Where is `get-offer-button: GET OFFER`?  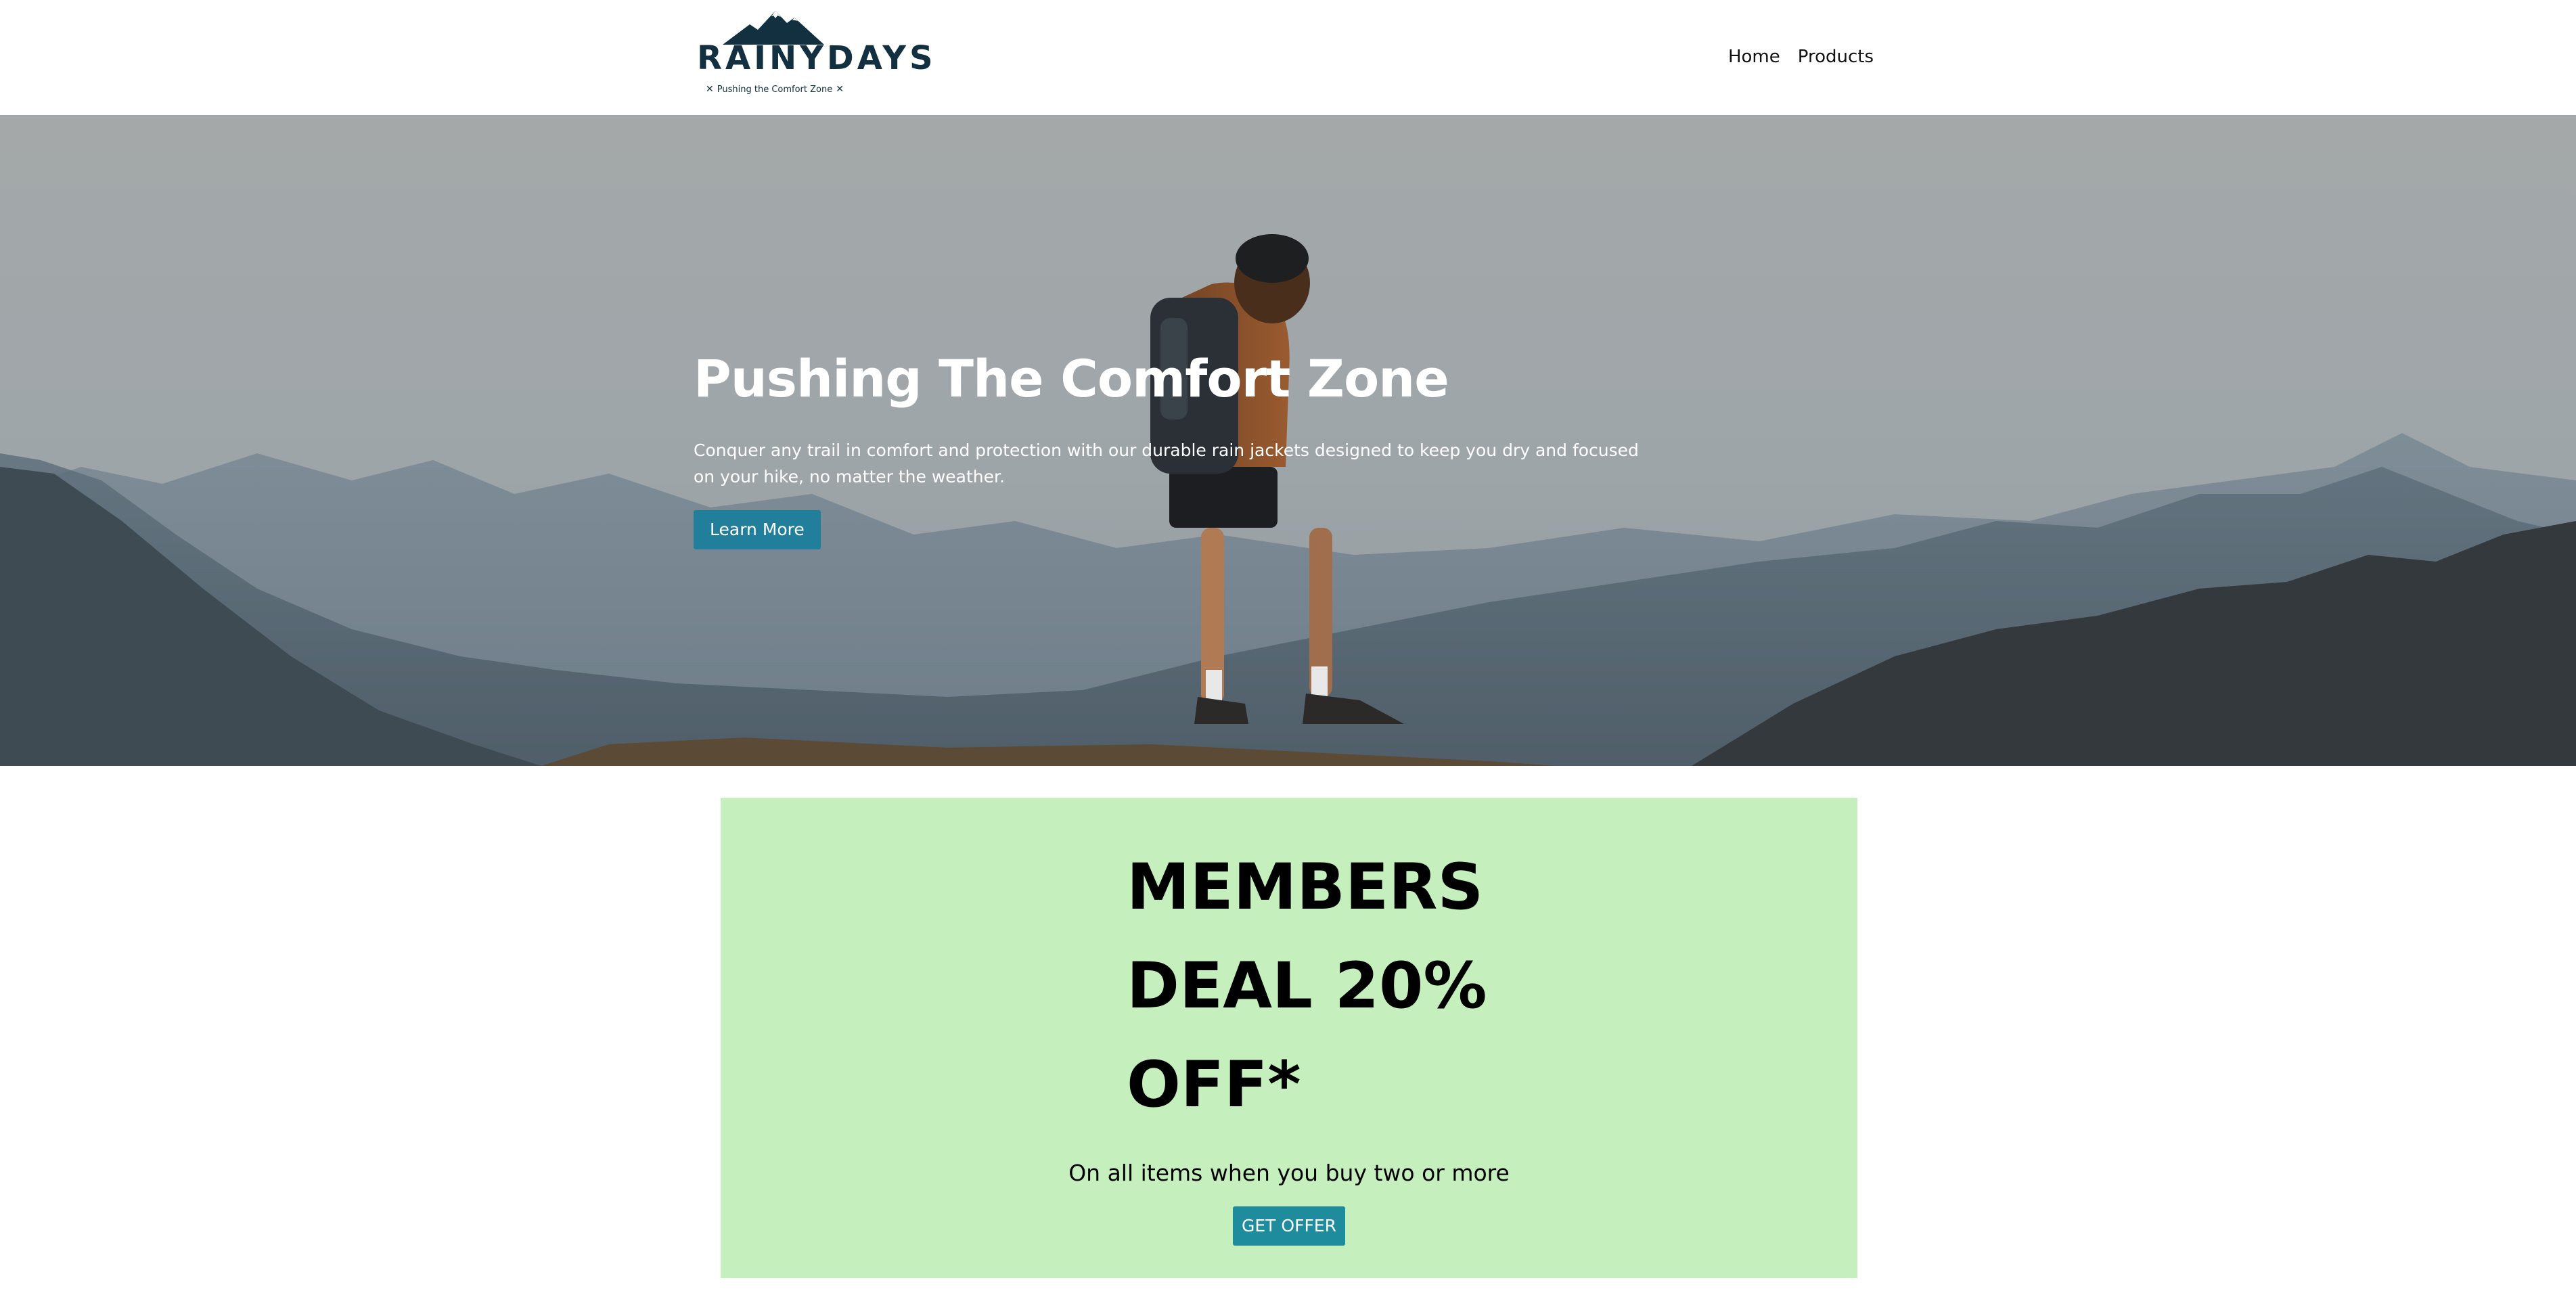 get-offer-button: GET OFFER is located at coordinates (1289, 1226).